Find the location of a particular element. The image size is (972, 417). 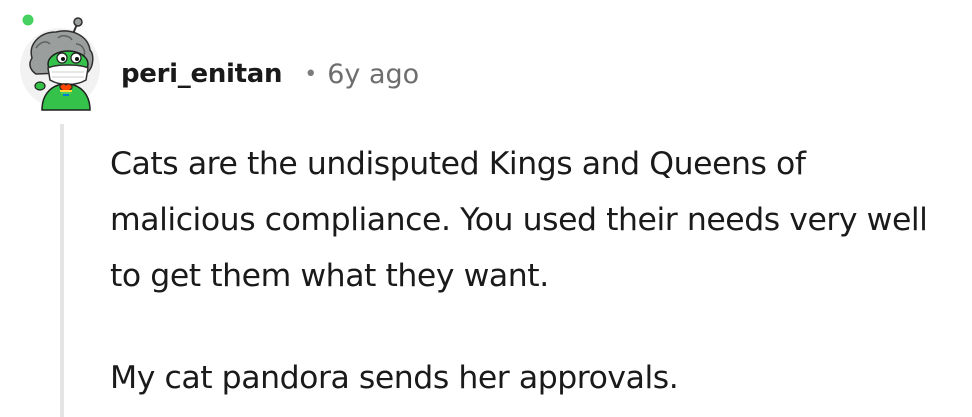

username-link: peri_enitan is located at coordinates (202, 74).